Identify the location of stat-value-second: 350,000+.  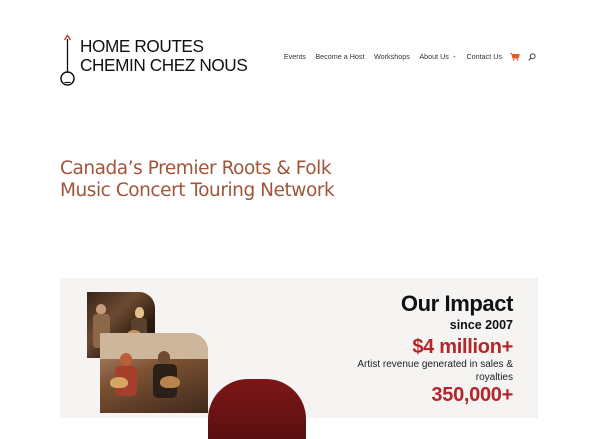
(472, 395).